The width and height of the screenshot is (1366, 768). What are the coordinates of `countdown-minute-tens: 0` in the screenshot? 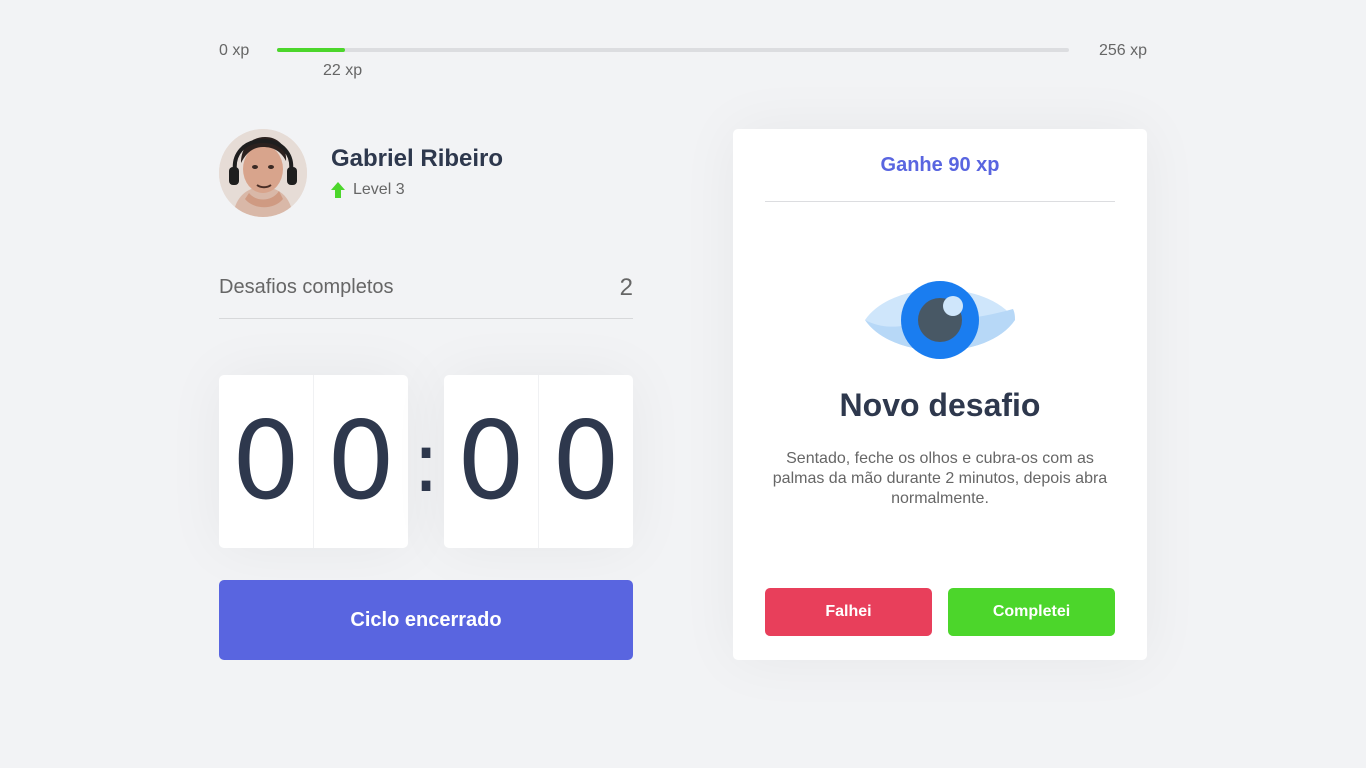 It's located at (266, 461).